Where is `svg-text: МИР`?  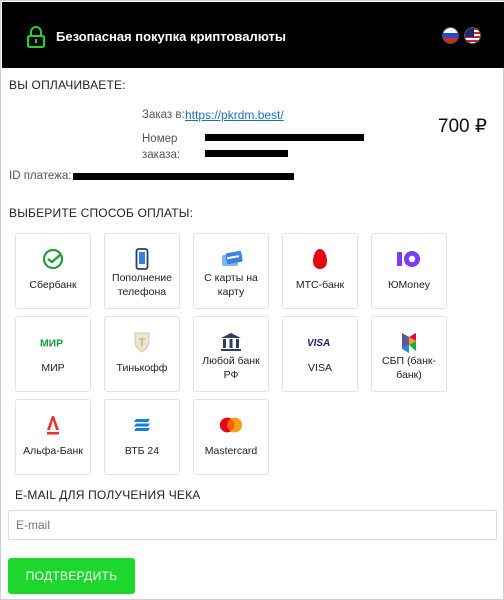
svg-text: МИР is located at coordinates (51, 343).